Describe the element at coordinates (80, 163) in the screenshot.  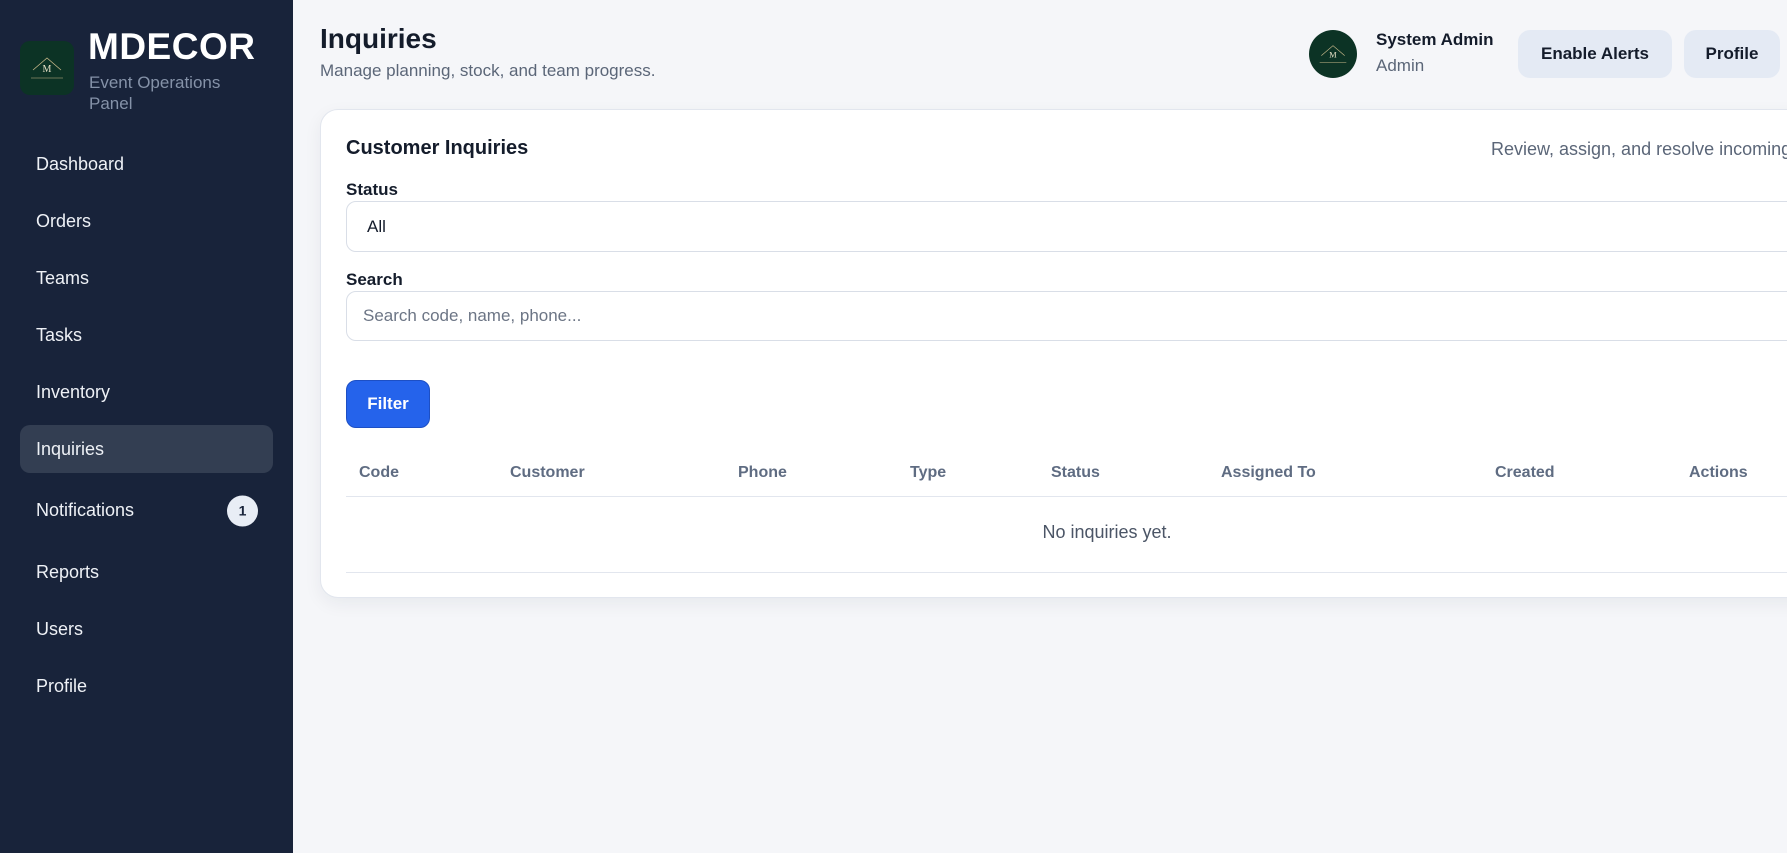
I see `sidebar-item-label: Dashboard` at that location.